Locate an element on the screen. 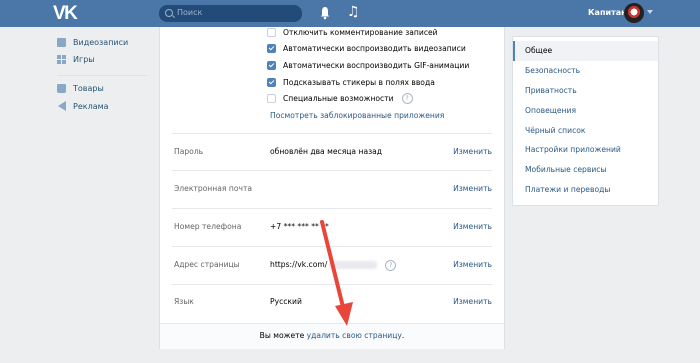  annotation-arrow is located at coordinates (336, 273).